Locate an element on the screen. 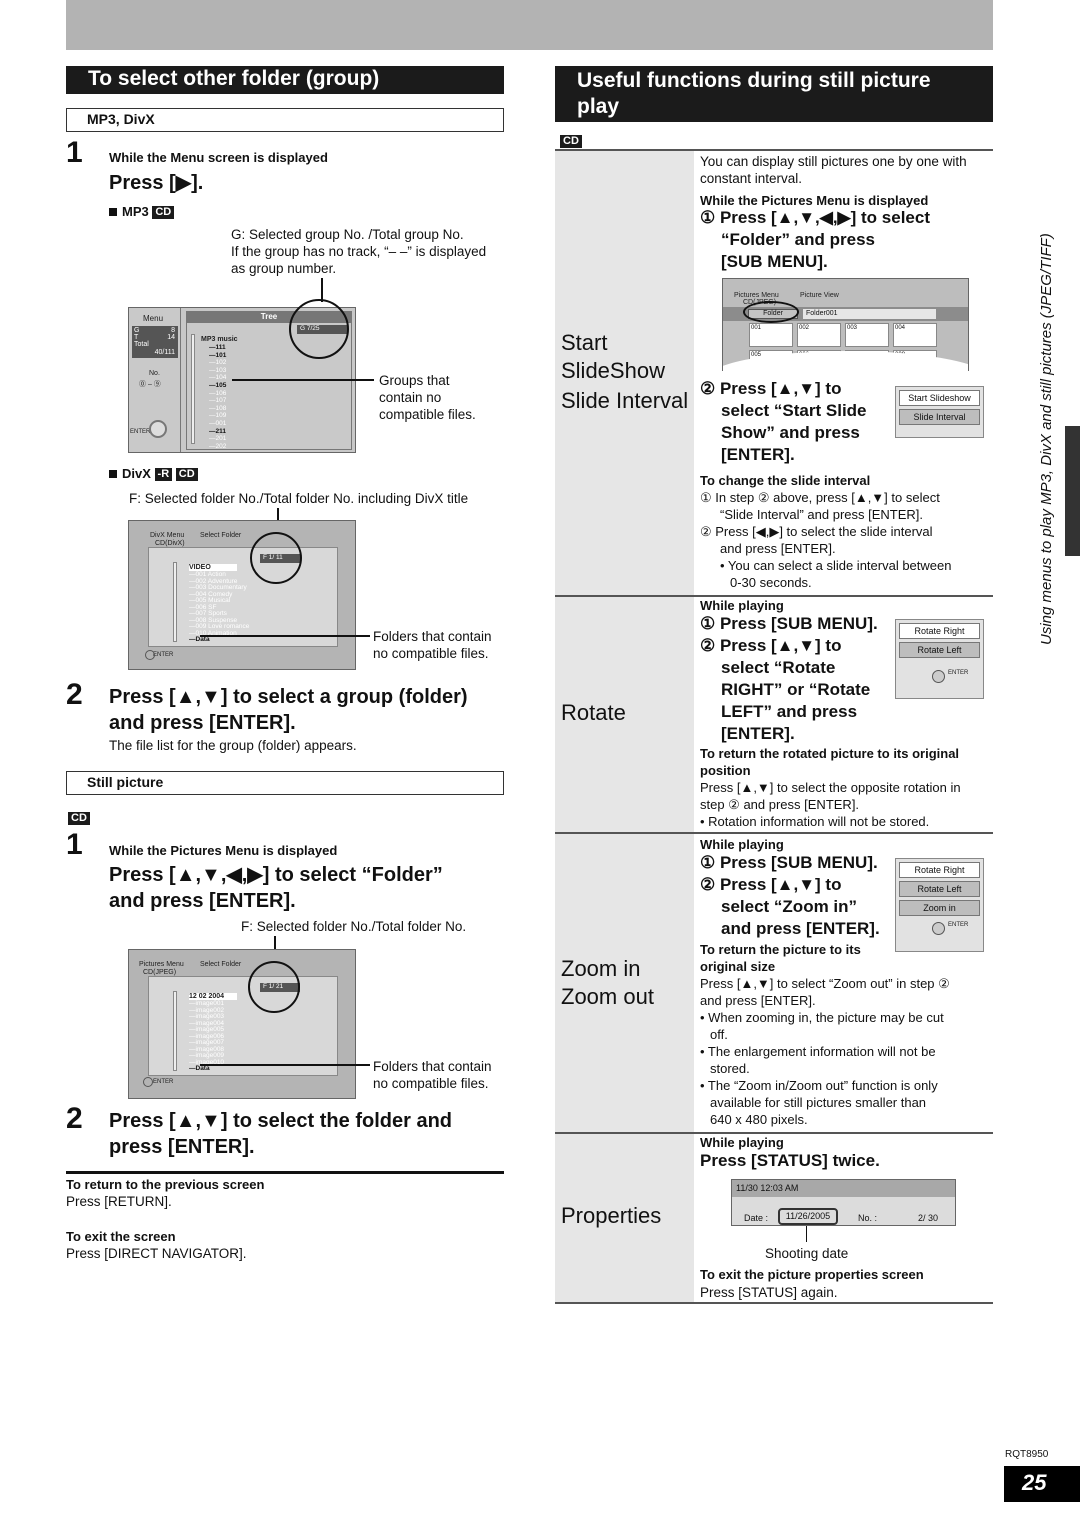 The height and width of the screenshot is (1528, 1080). highlight-circle is located at coordinates (274, 987).